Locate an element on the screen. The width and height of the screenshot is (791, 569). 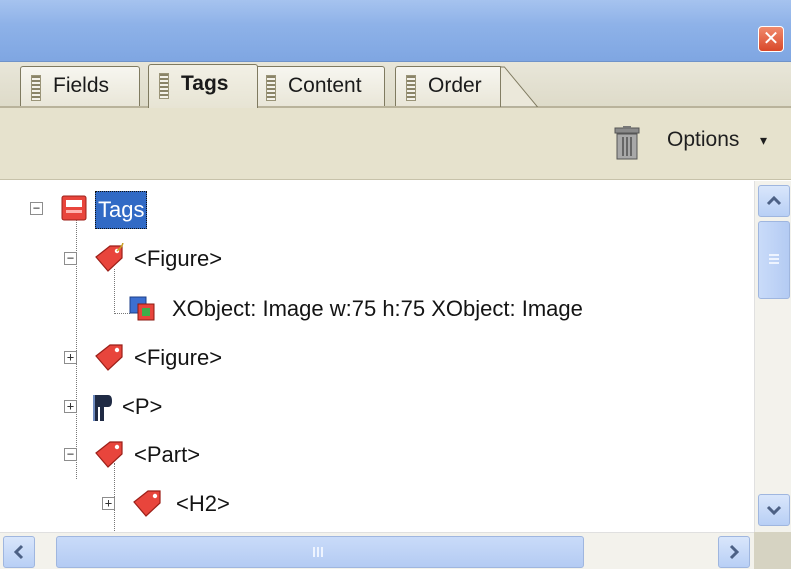
tab-fields: Fields is located at coordinates (80, 86).